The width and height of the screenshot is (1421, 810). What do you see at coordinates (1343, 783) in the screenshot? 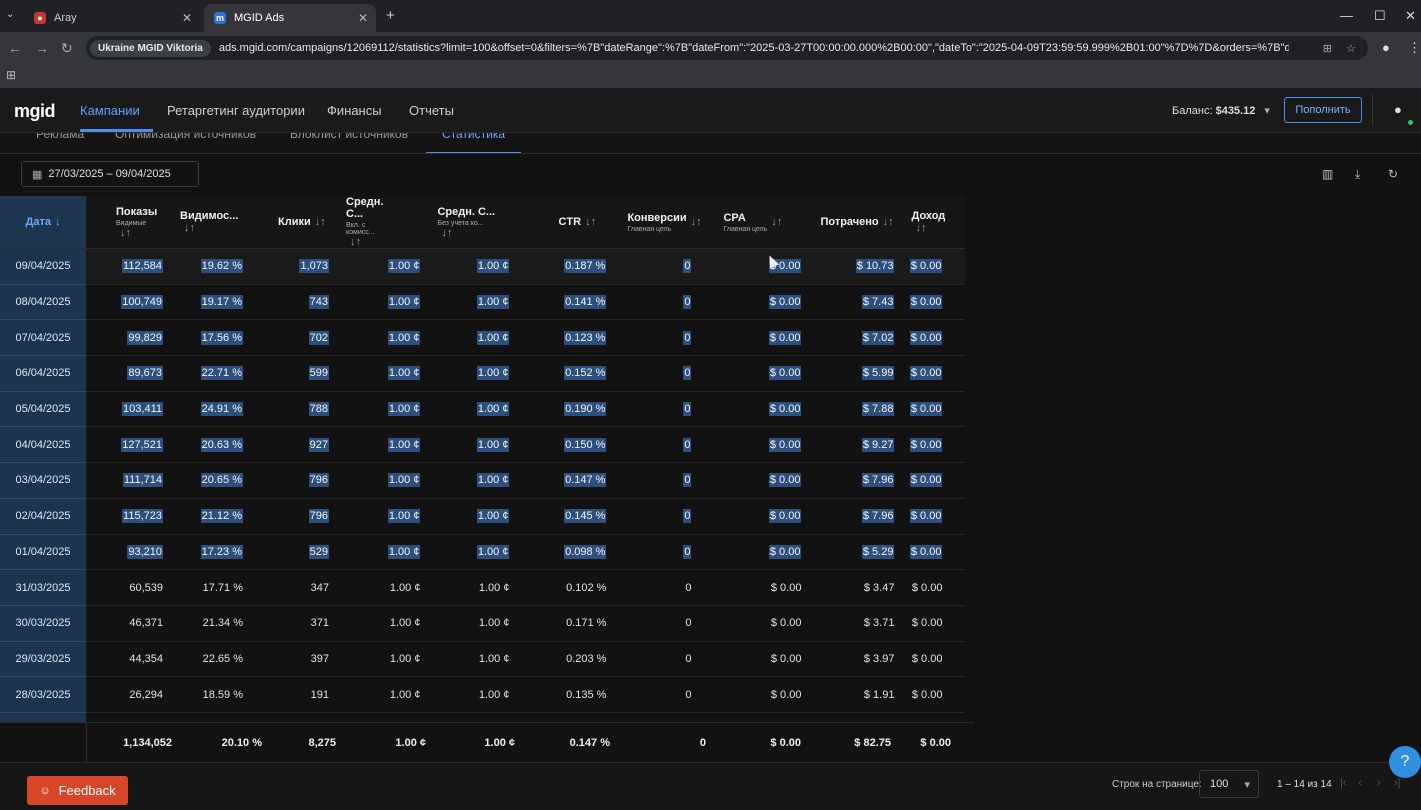
I see `first-page-icon: |‹` at bounding box center [1343, 783].